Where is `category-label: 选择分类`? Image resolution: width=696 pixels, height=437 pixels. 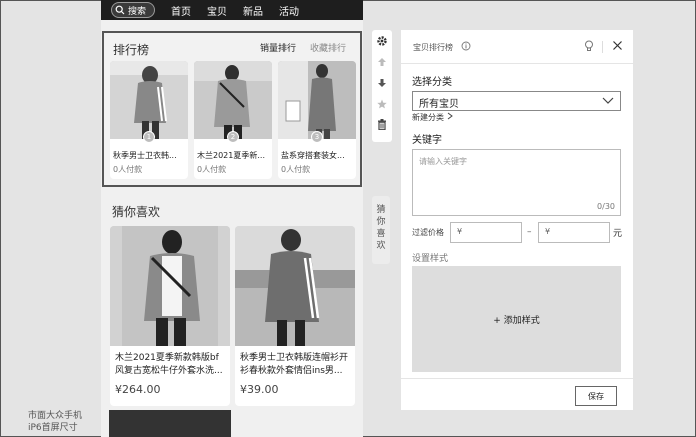 category-label: 选择分类 is located at coordinates (432, 82).